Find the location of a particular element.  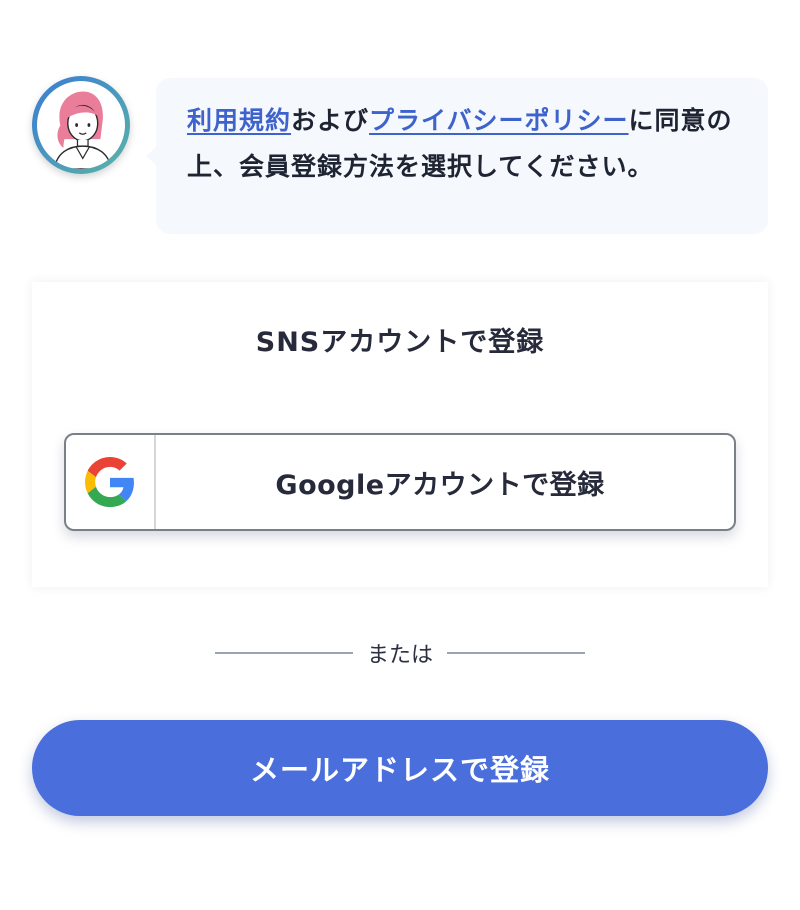

divider-line-left is located at coordinates (284, 653).